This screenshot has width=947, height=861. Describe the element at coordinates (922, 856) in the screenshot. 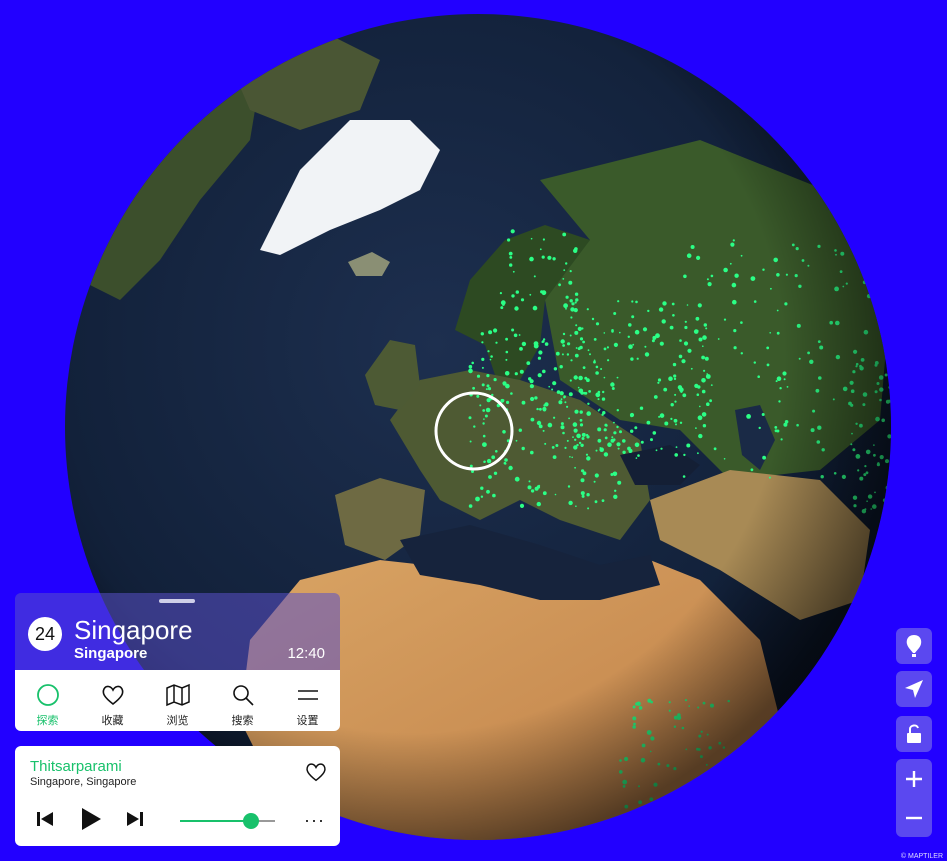

I see `map-attribution: © MAPTILER` at that location.